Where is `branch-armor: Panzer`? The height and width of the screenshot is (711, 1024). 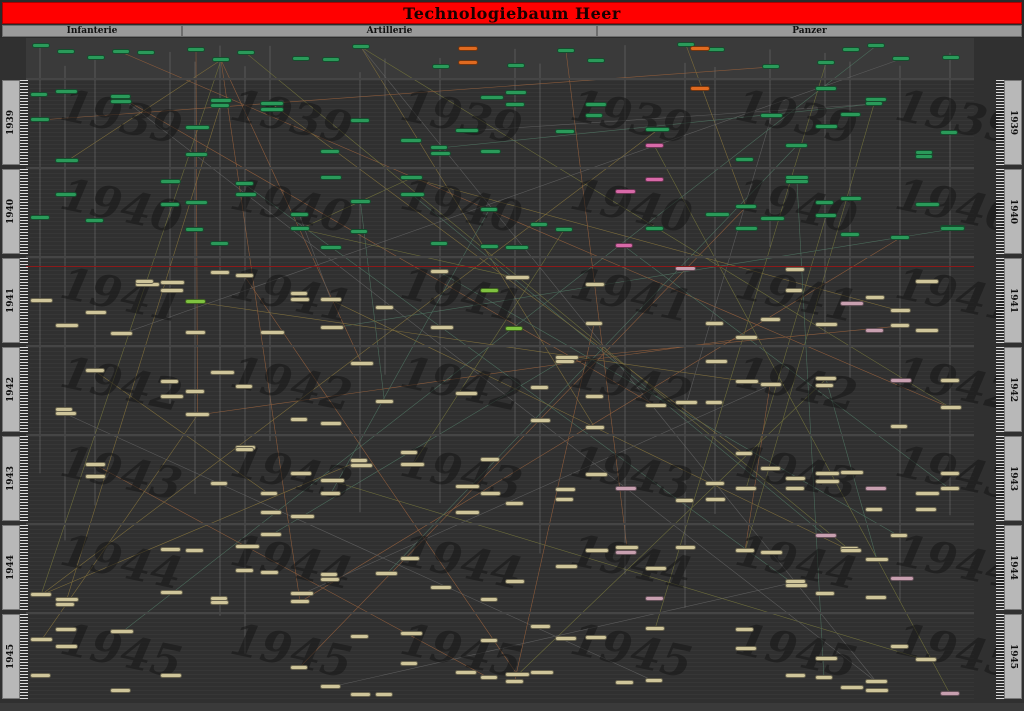 branch-armor: Panzer is located at coordinates (809, 31).